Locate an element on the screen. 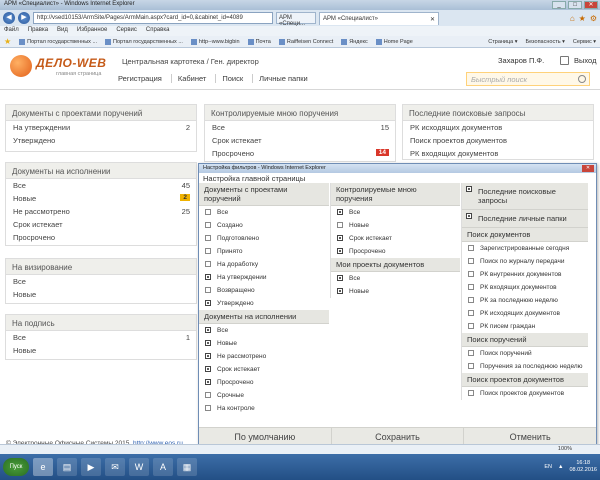  cancel-button: Отменить is located at coordinates (530, 436).